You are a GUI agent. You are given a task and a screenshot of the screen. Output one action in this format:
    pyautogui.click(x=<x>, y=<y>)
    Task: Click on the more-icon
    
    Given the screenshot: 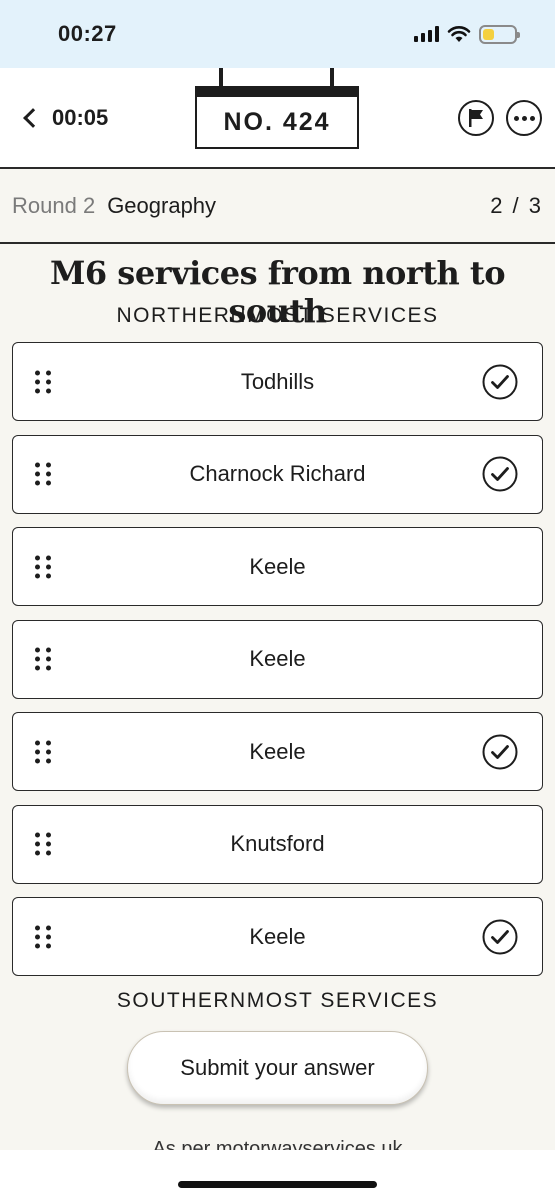 What is the action you would take?
    pyautogui.click(x=524, y=118)
    